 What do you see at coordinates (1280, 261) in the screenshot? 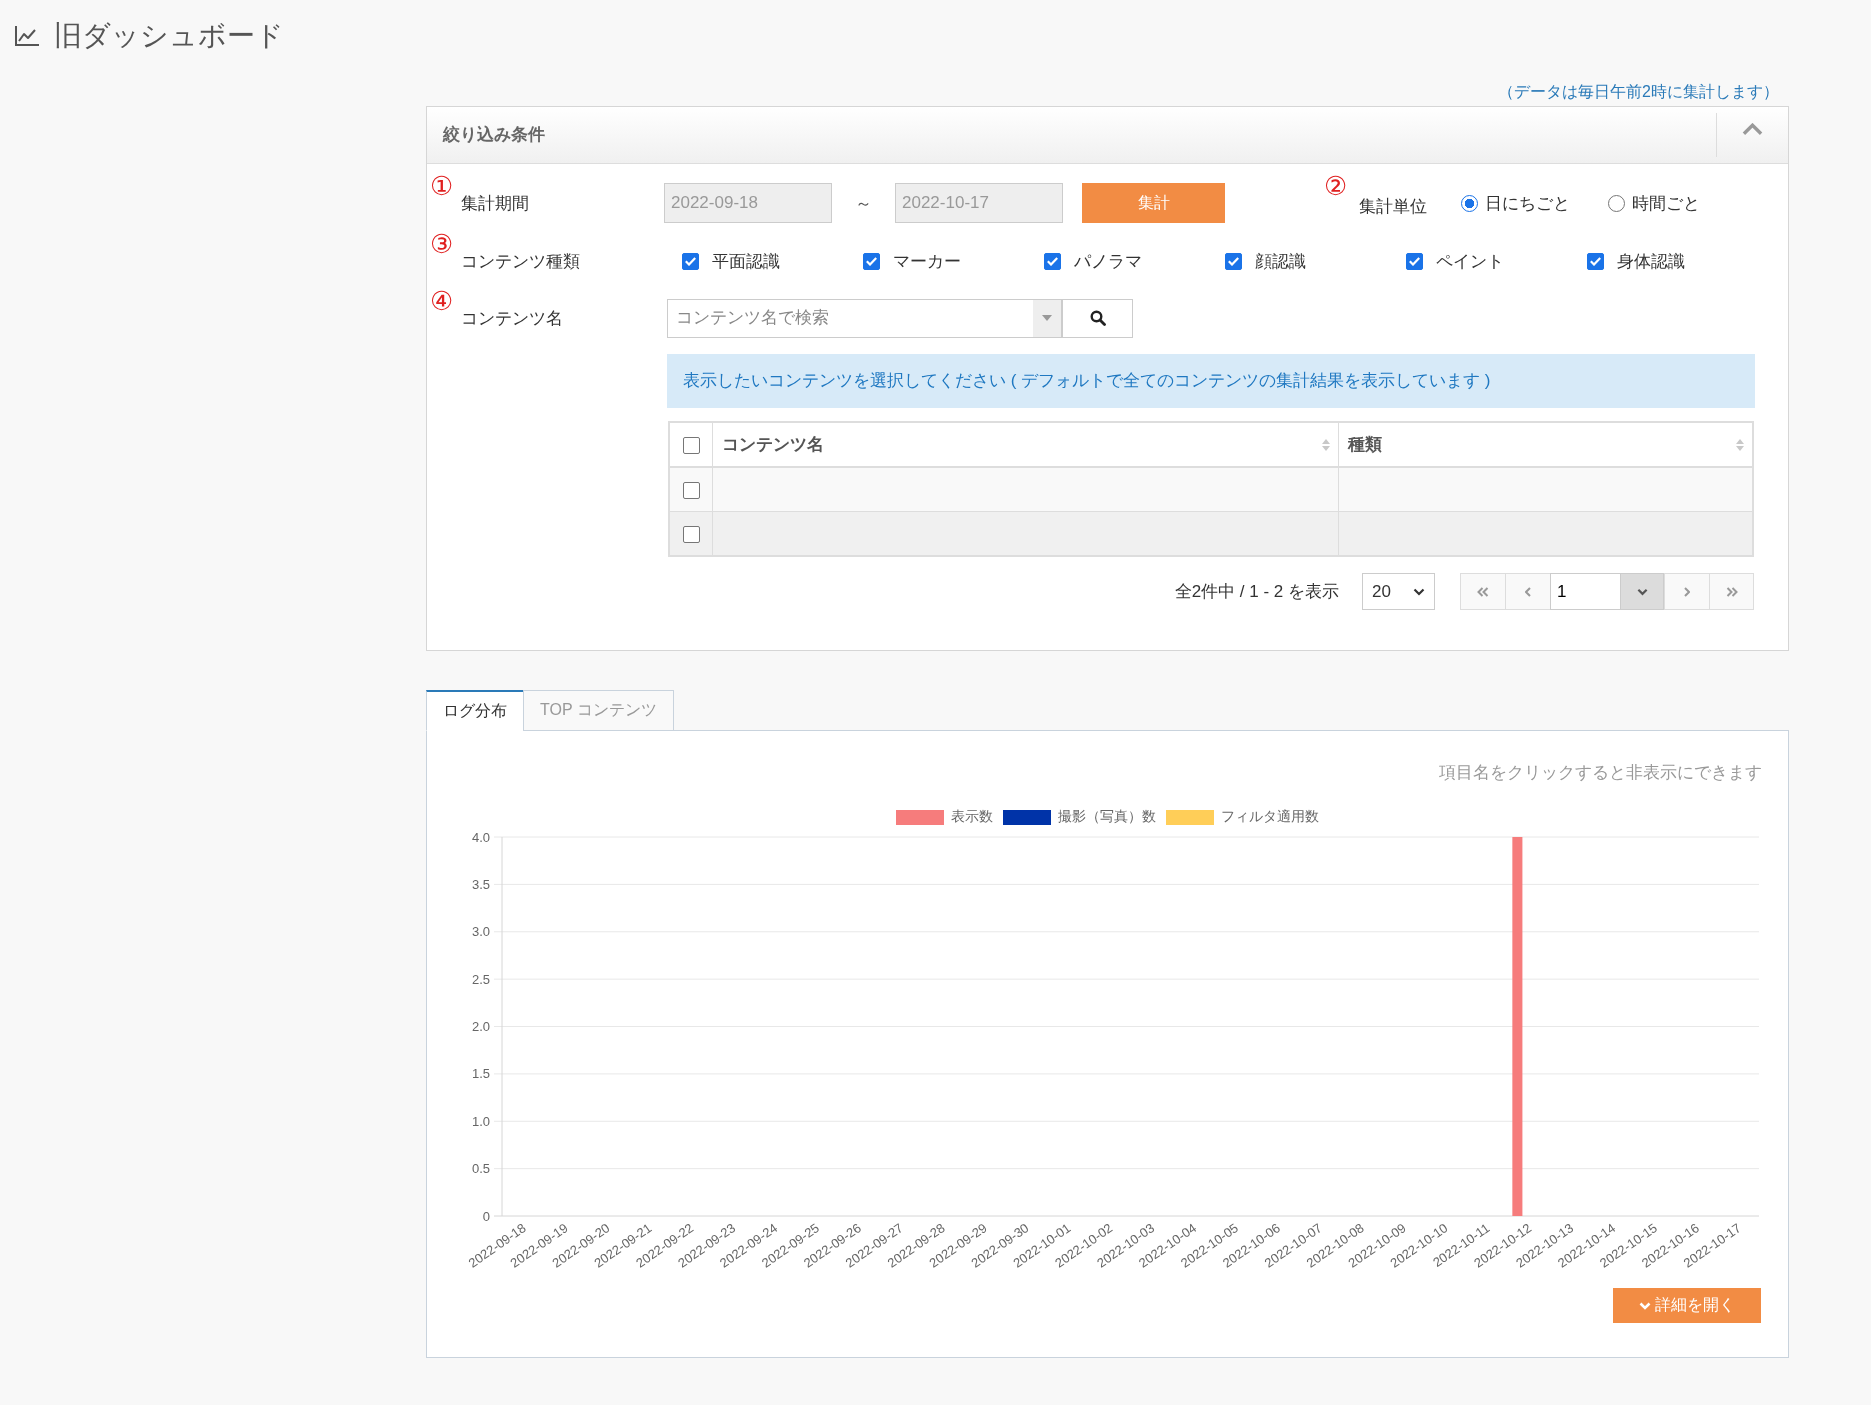
I see `option-label: 顔認識` at bounding box center [1280, 261].